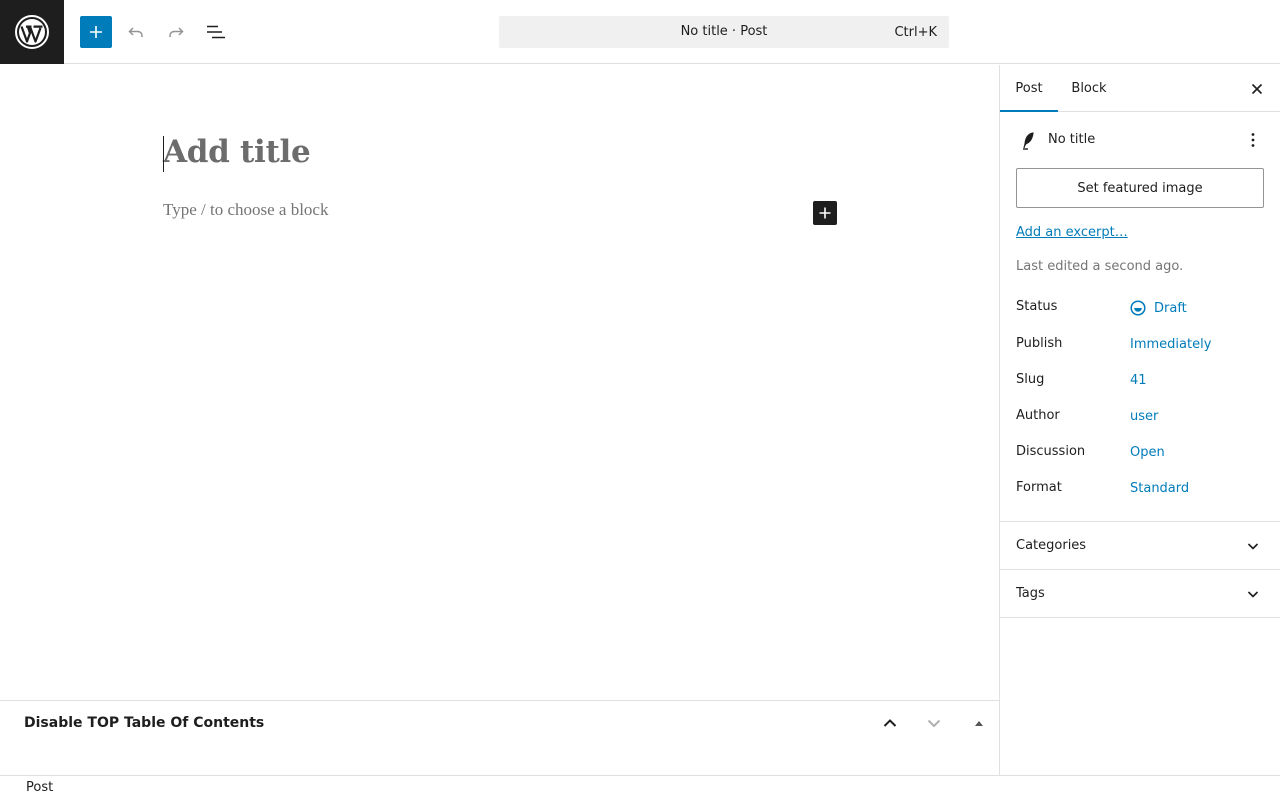 The width and height of the screenshot is (1280, 800). I want to click on format-toggle: Standard, so click(1159, 488).